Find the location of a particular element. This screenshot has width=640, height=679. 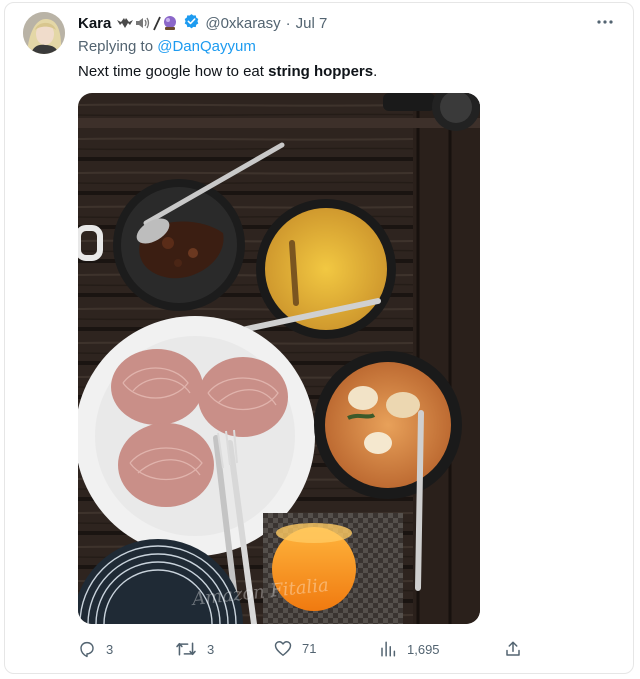

heart-icon is located at coordinates (283, 648).